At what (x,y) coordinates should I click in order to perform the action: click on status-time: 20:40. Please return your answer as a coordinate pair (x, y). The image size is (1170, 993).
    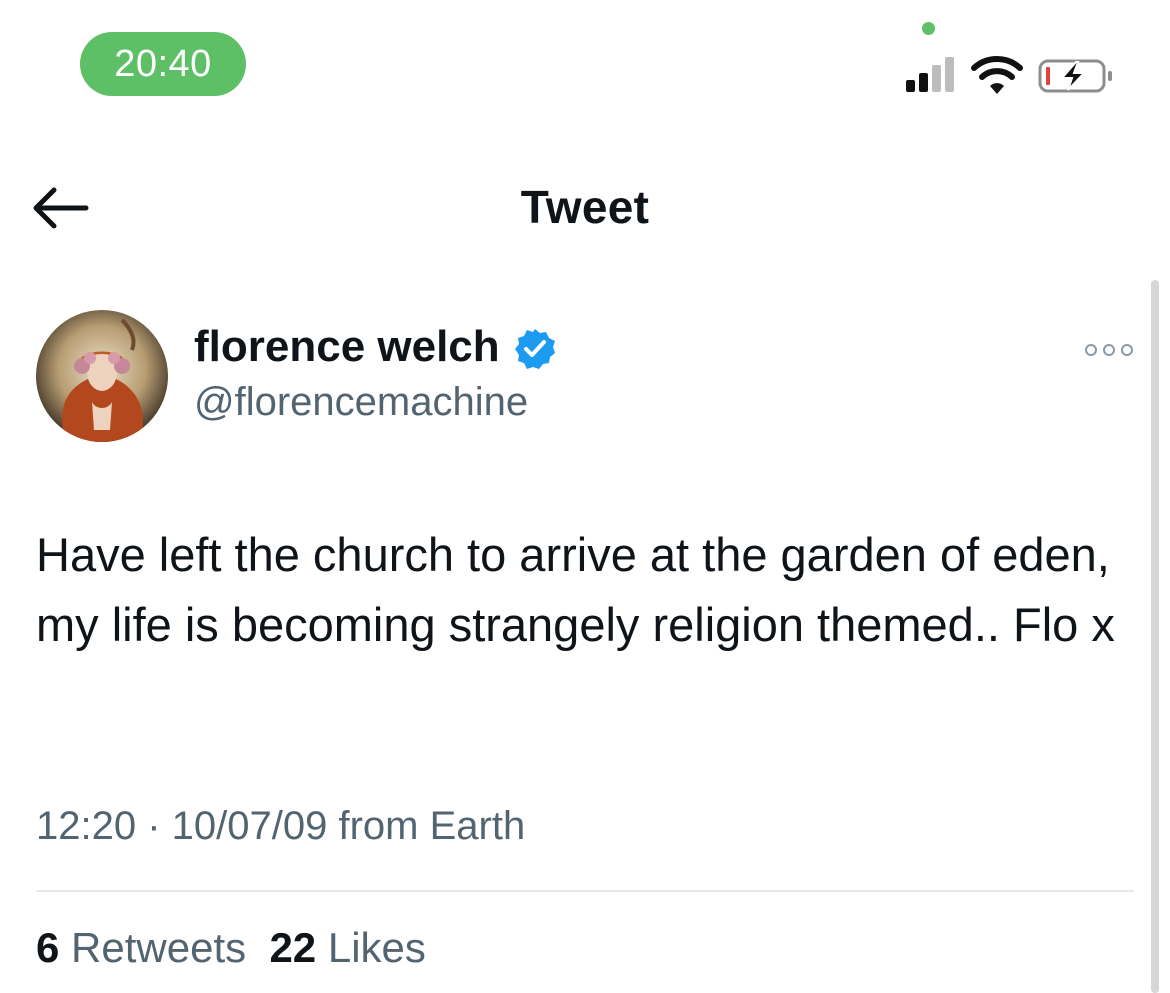
    Looking at the image, I should click on (163, 64).